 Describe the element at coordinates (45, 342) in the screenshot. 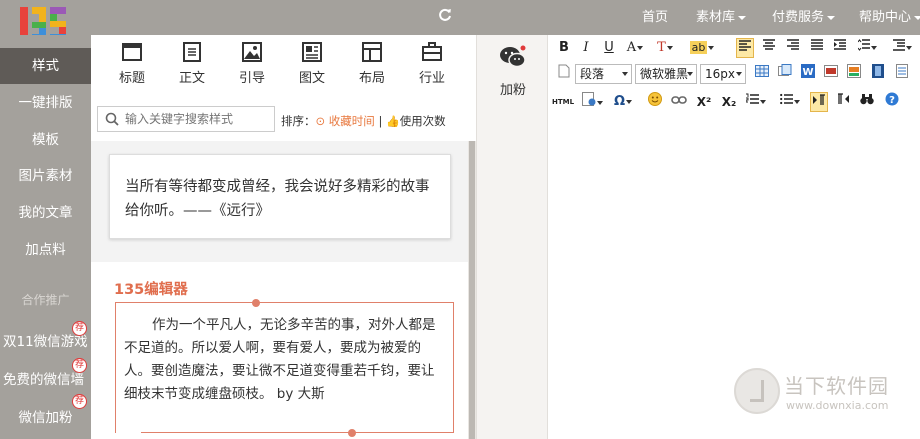

I see `promo-label: 双11微信游戏` at that location.